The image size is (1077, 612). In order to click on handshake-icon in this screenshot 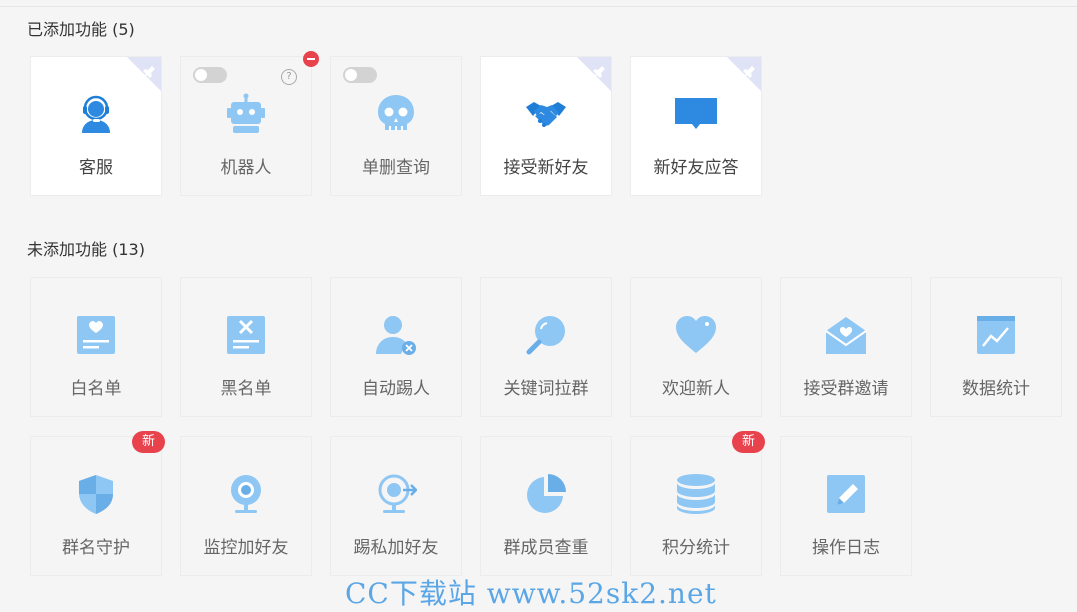, I will do `click(546, 114)`.